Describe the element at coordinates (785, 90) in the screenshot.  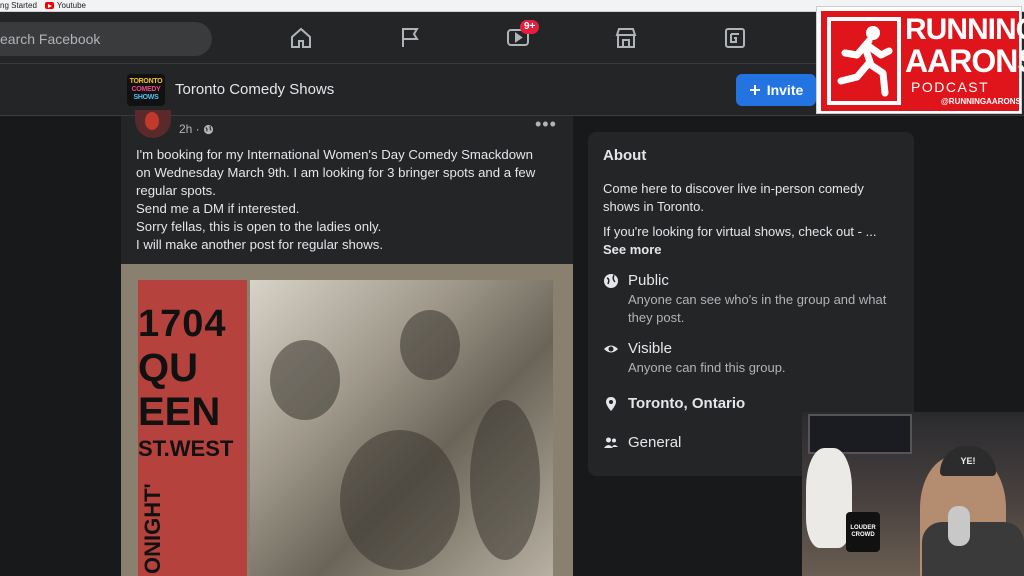
I see `invite-label: Invite` at that location.